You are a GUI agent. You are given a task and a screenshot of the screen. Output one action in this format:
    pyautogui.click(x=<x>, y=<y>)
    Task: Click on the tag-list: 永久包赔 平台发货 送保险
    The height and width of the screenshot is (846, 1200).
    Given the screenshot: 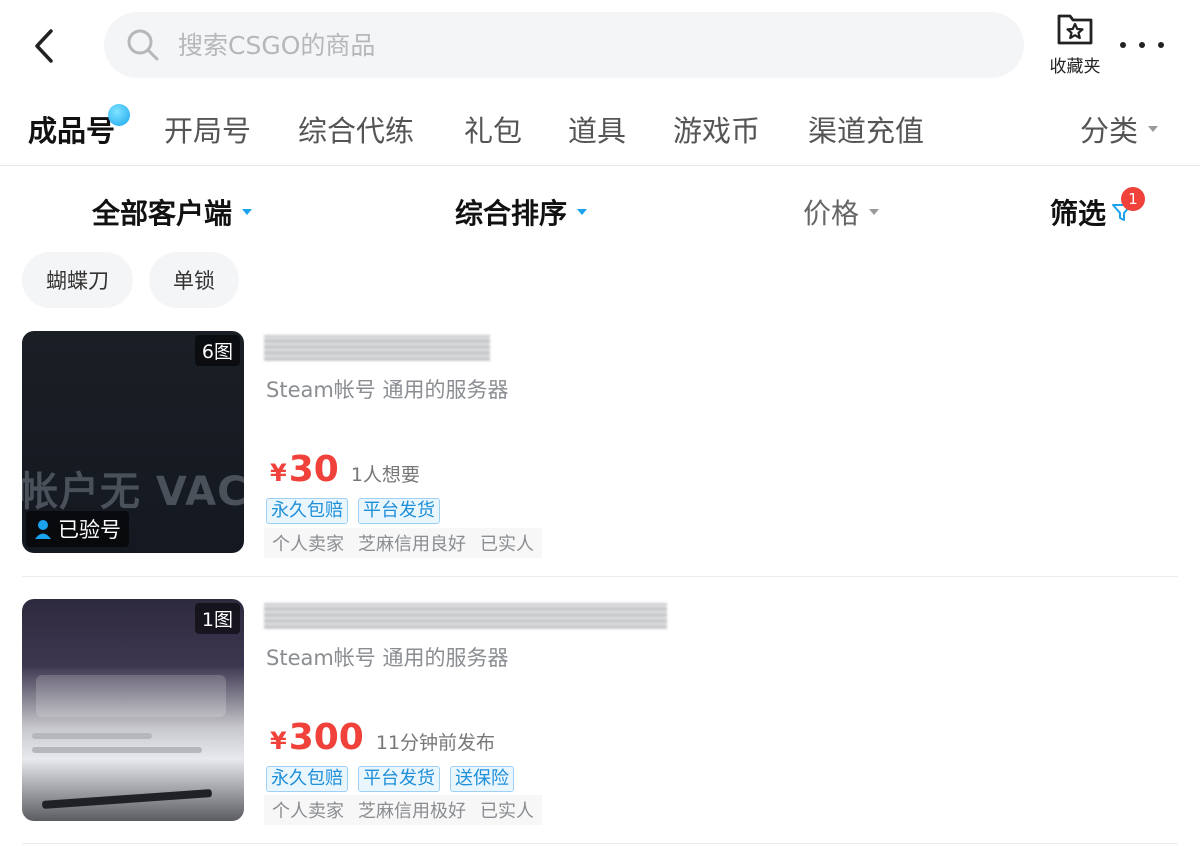 What is the action you would take?
    pyautogui.click(x=390, y=779)
    